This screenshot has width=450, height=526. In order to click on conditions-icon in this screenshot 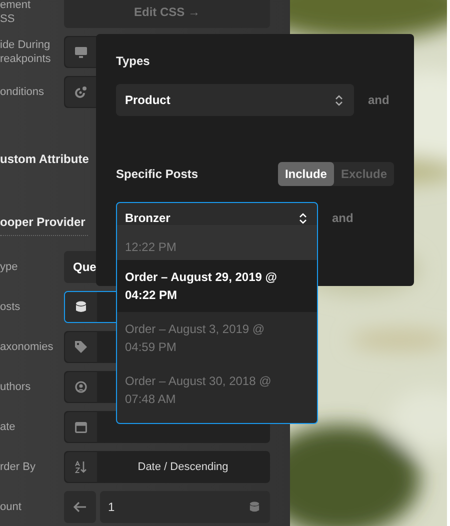, I will do `click(81, 92)`.